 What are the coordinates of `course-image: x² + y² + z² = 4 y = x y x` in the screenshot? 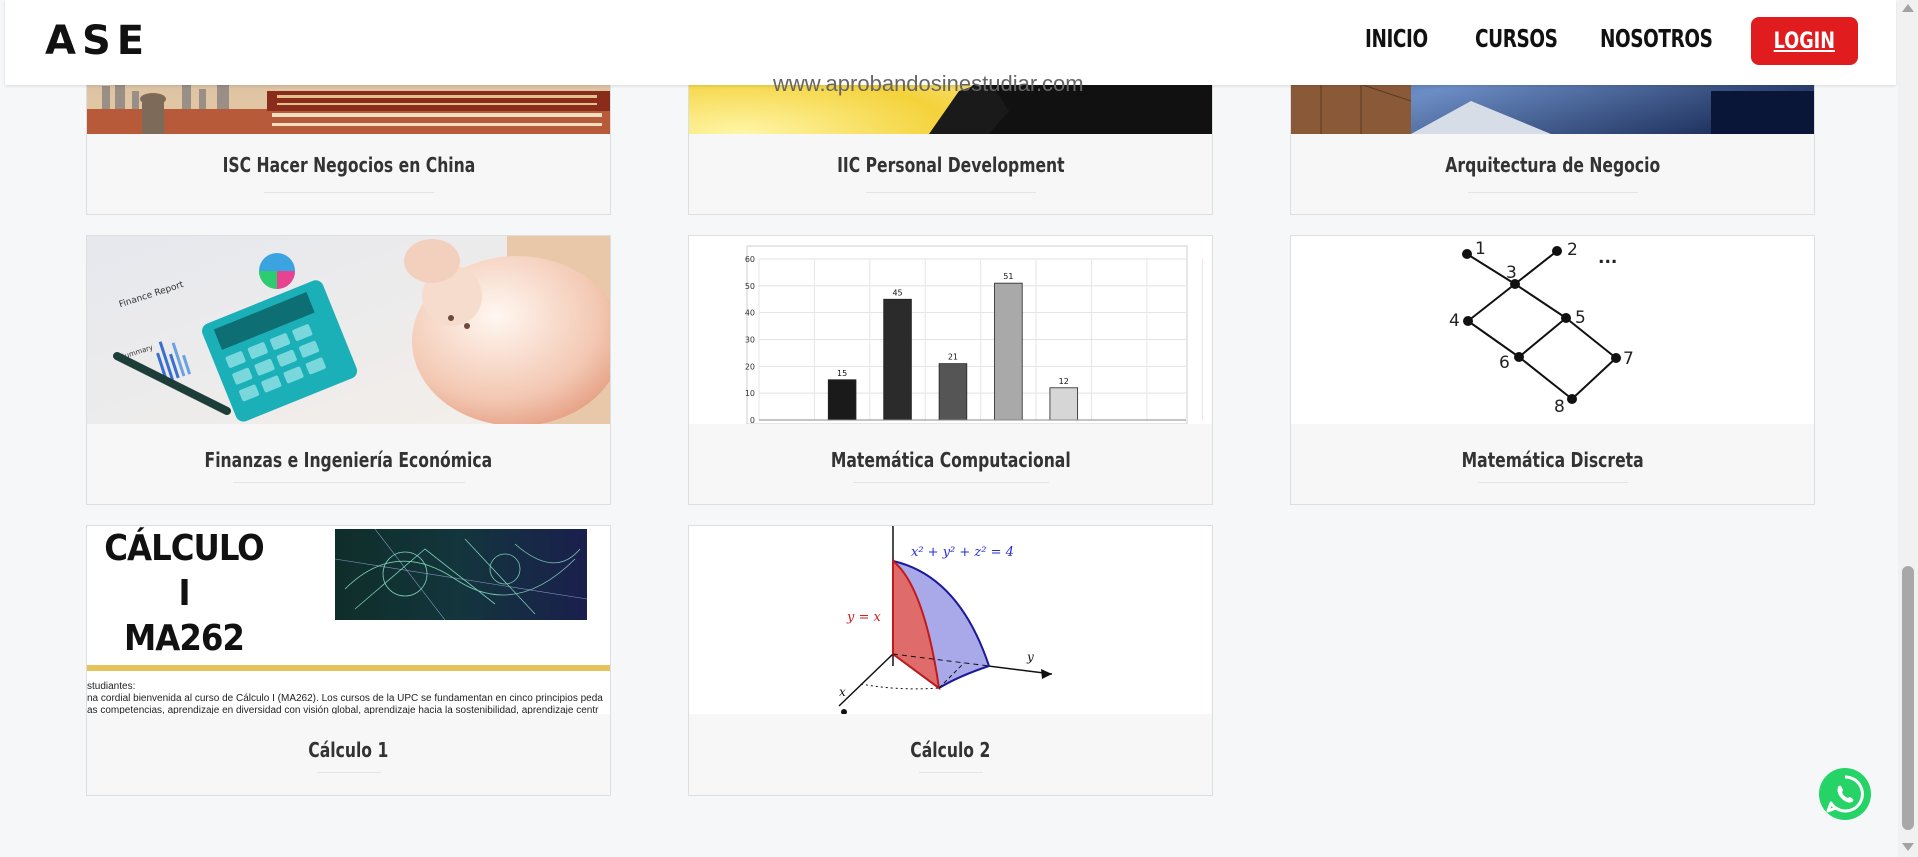 It's located at (950, 620).